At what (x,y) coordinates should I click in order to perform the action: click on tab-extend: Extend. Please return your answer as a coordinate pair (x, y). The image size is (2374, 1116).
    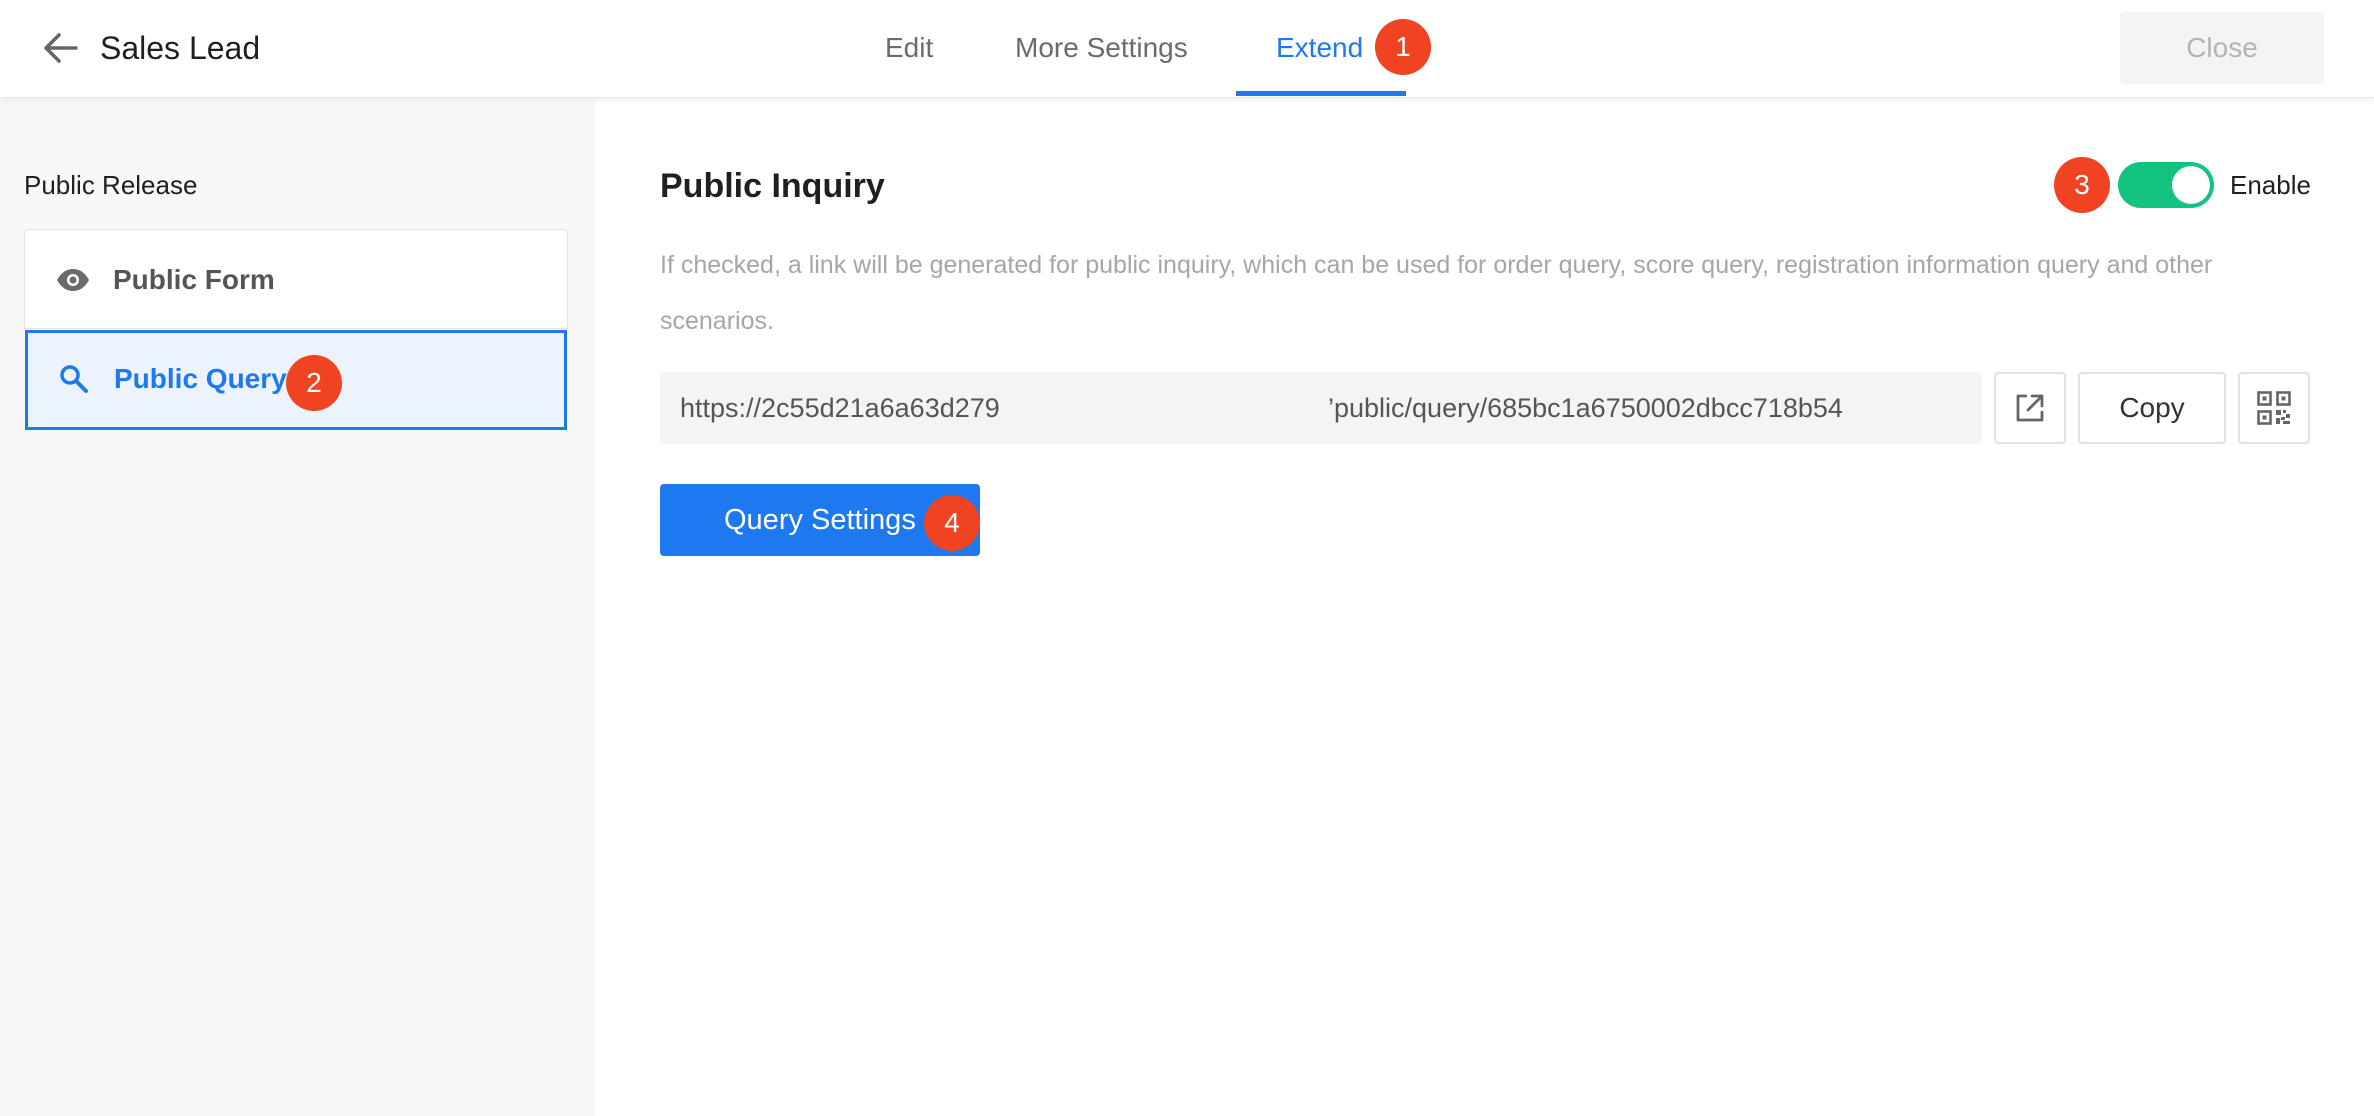
    Looking at the image, I should click on (1319, 48).